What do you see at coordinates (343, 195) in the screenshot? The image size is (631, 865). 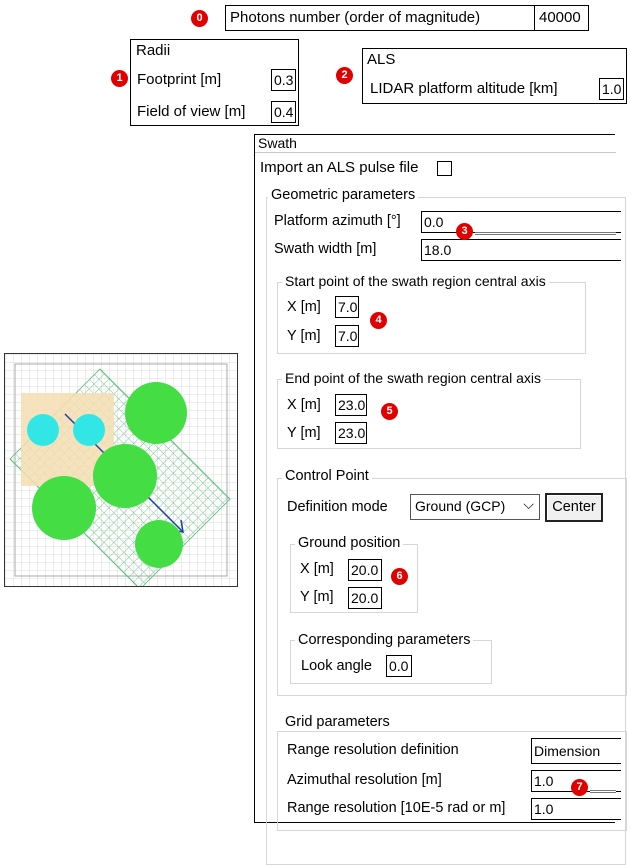 I see `geometric-title: Geometric parameters` at bounding box center [343, 195].